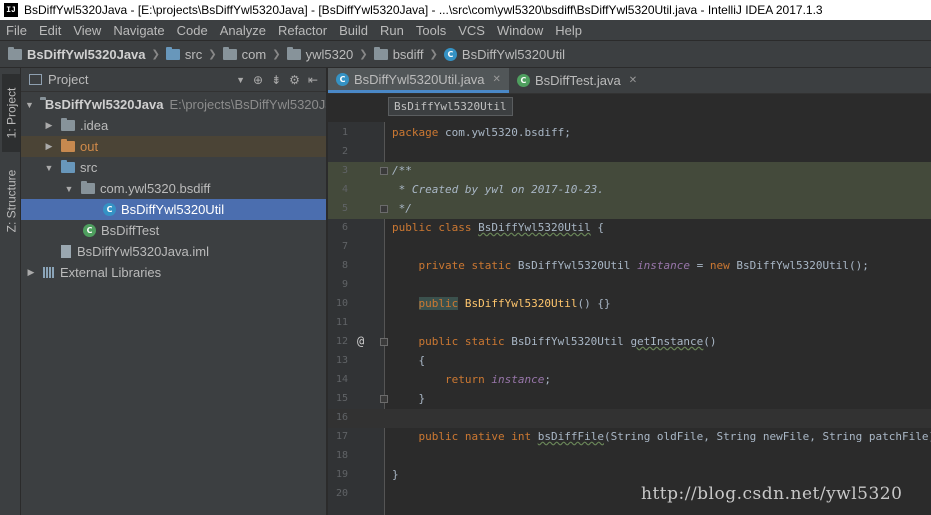 The width and height of the screenshot is (931, 515). Describe the element at coordinates (418, 80) in the screenshot. I see `tab-bsdiffutil: C BsDiffYwl5320Util.java ✕` at that location.